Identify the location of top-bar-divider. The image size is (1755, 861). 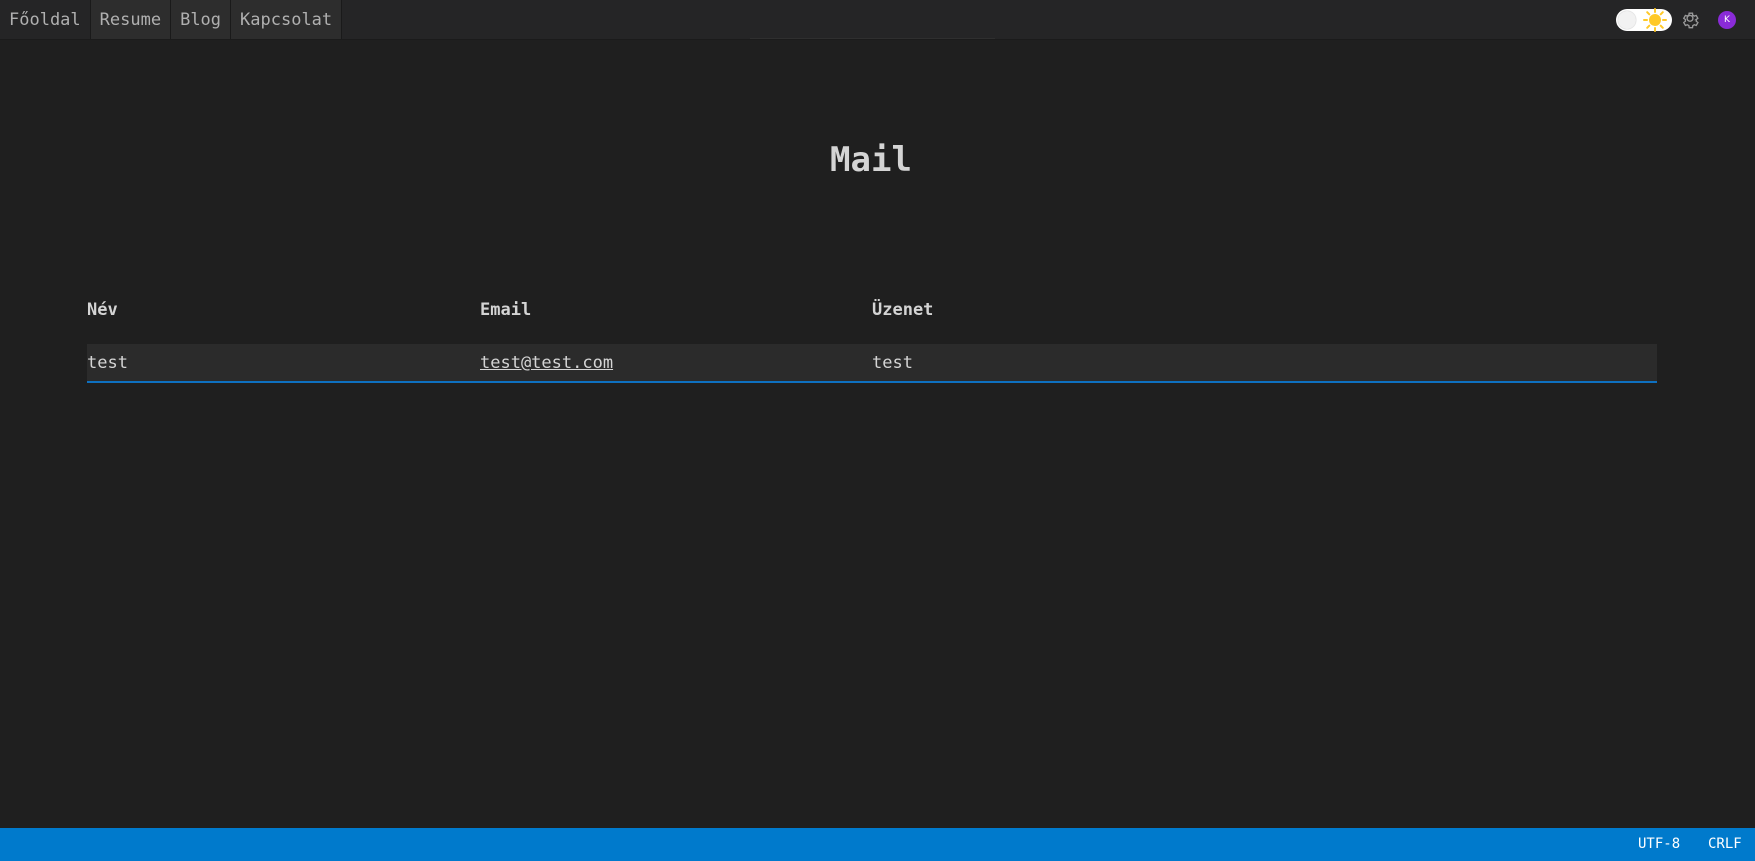
(872, 38).